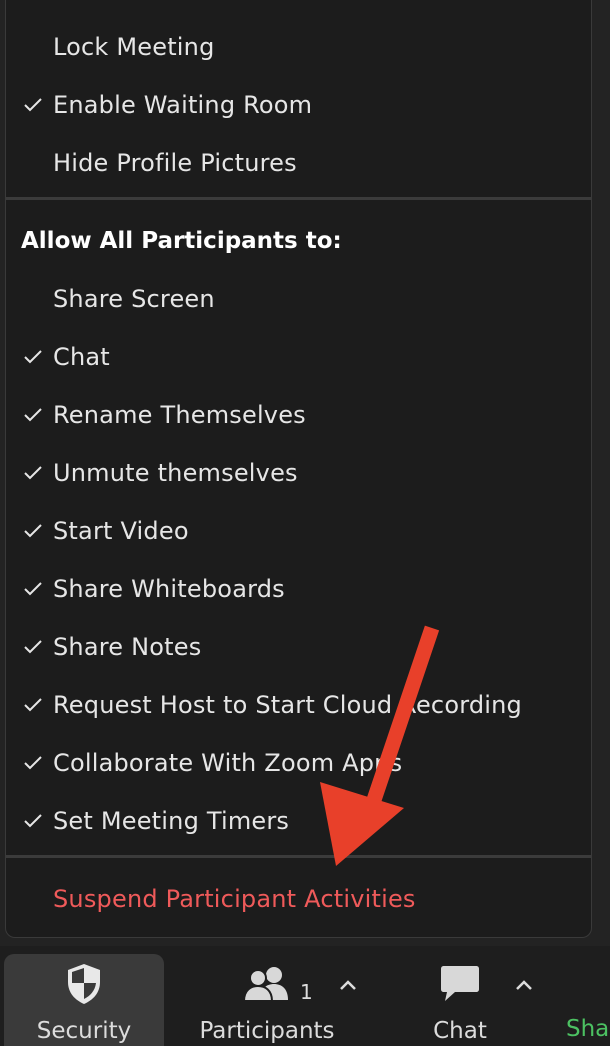  What do you see at coordinates (171, 821) in the screenshot?
I see `menu-item-label: Set Meeting Timers` at bounding box center [171, 821].